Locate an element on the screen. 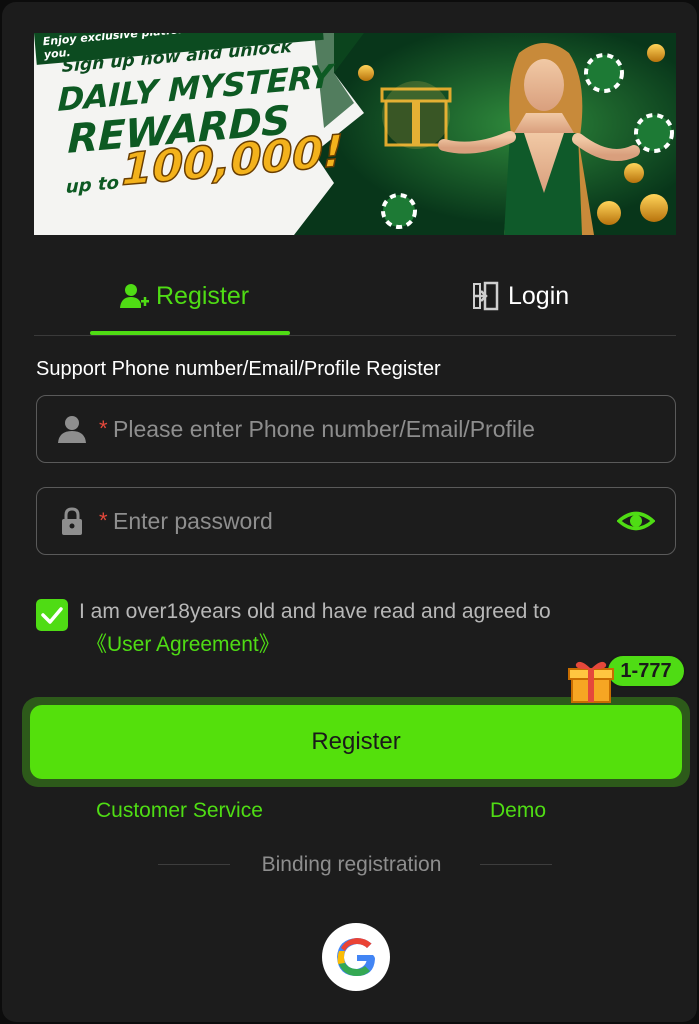 The width and height of the screenshot is (699, 1024). user-agreement-link: 《User Agreement》 is located at coordinates (183, 643).